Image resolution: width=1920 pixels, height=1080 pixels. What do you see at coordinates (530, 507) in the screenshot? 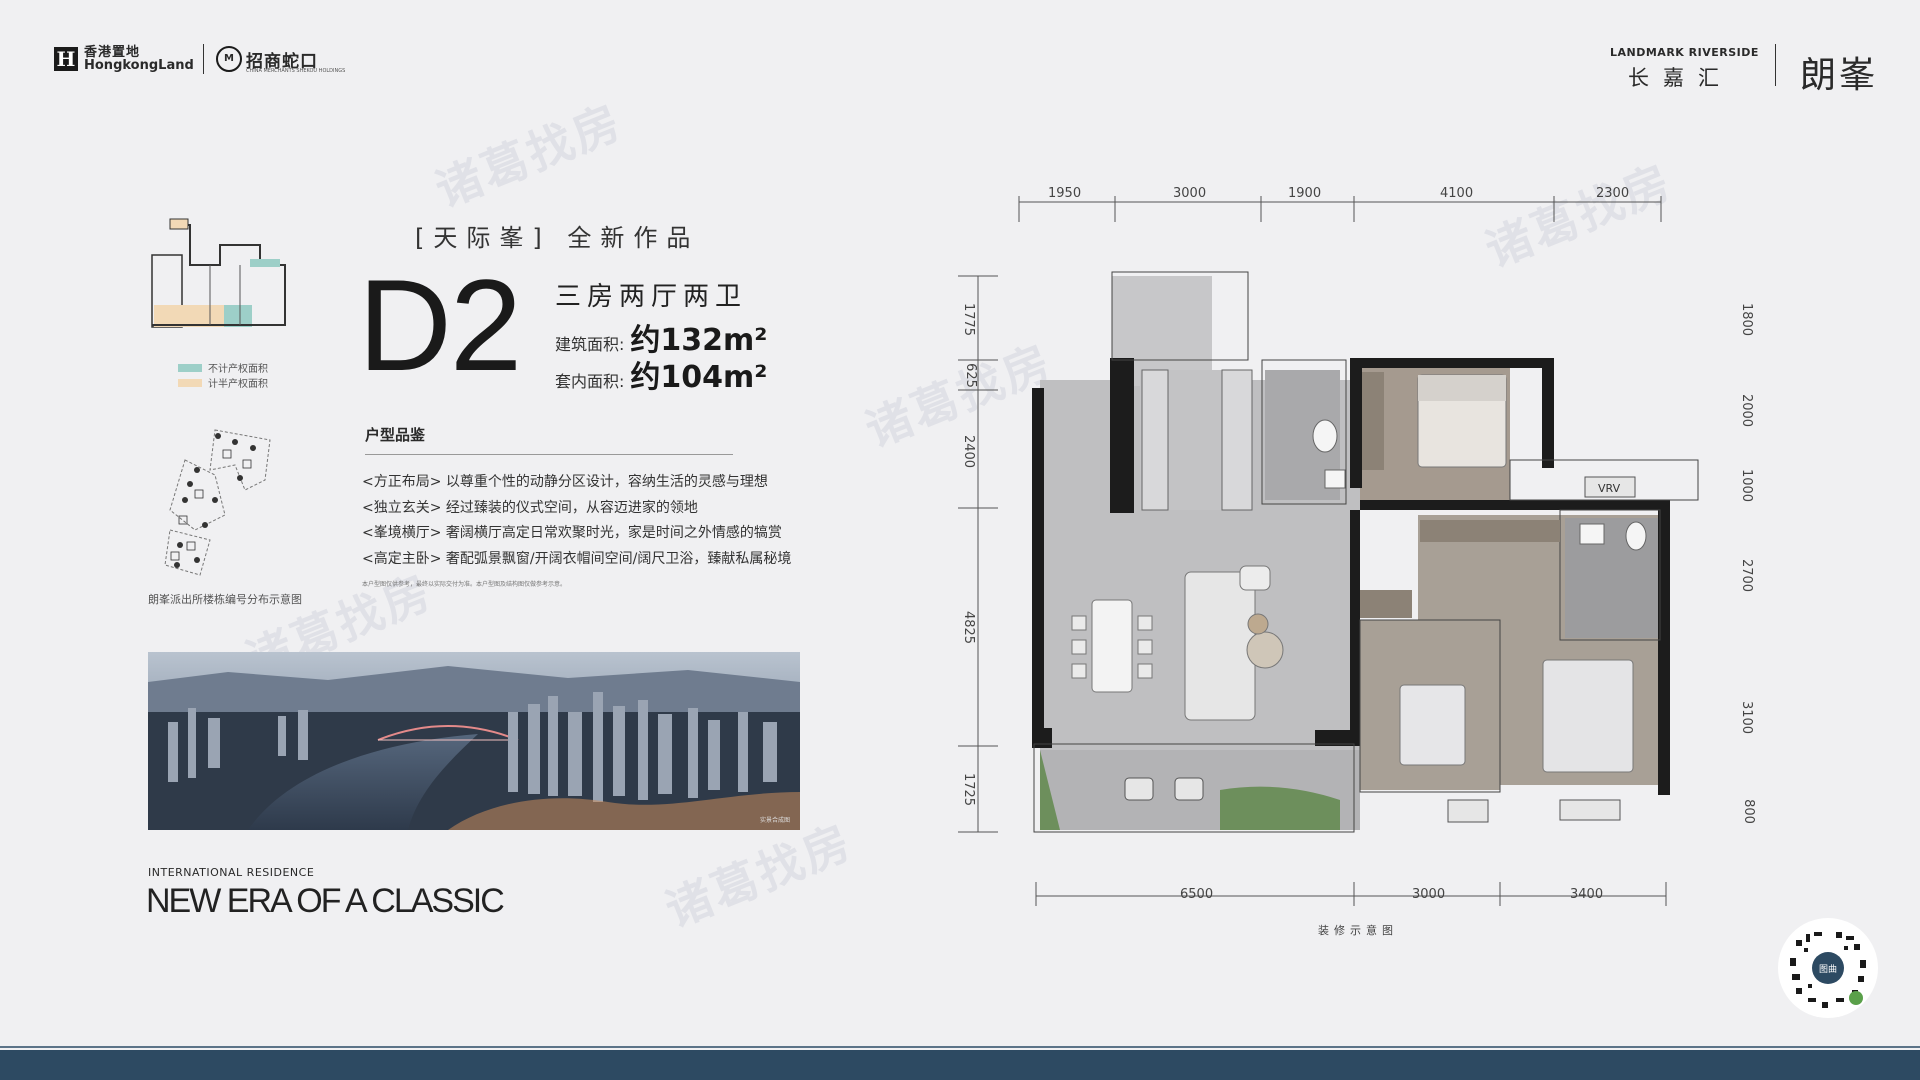
I see `feature-item: <独立玄关> 经过臻装的仪式空间，从容迈进家的领地` at bounding box center [530, 507].